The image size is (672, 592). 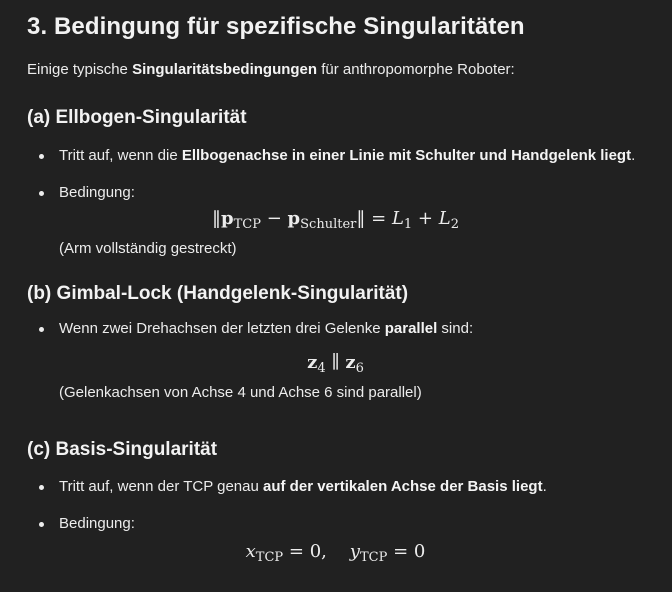 I want to click on formula-gimbal: z4 ∥ z6, so click(x=335, y=366).